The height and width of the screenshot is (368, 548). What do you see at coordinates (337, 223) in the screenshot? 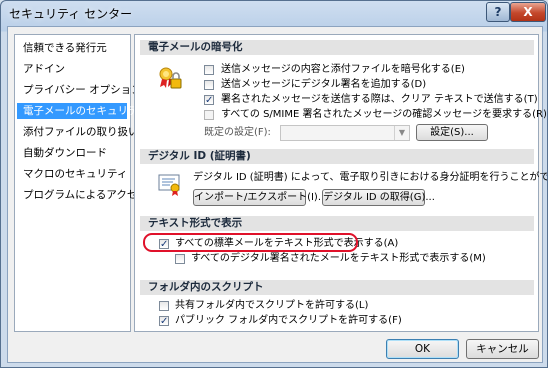
I see `section-header-plain-text: テキスト形式で表示` at bounding box center [337, 223].